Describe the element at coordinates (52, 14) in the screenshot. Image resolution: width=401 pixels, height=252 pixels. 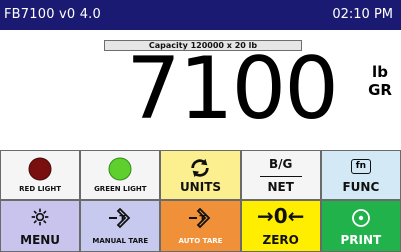
I see `app-title: FB7100 v0 4.0` at that location.